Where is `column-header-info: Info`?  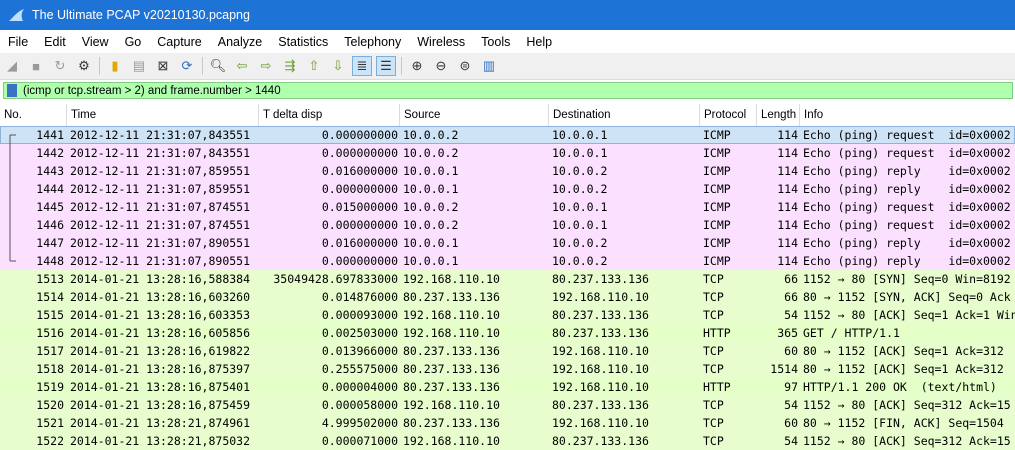
column-header-info: Info is located at coordinates (907, 115).